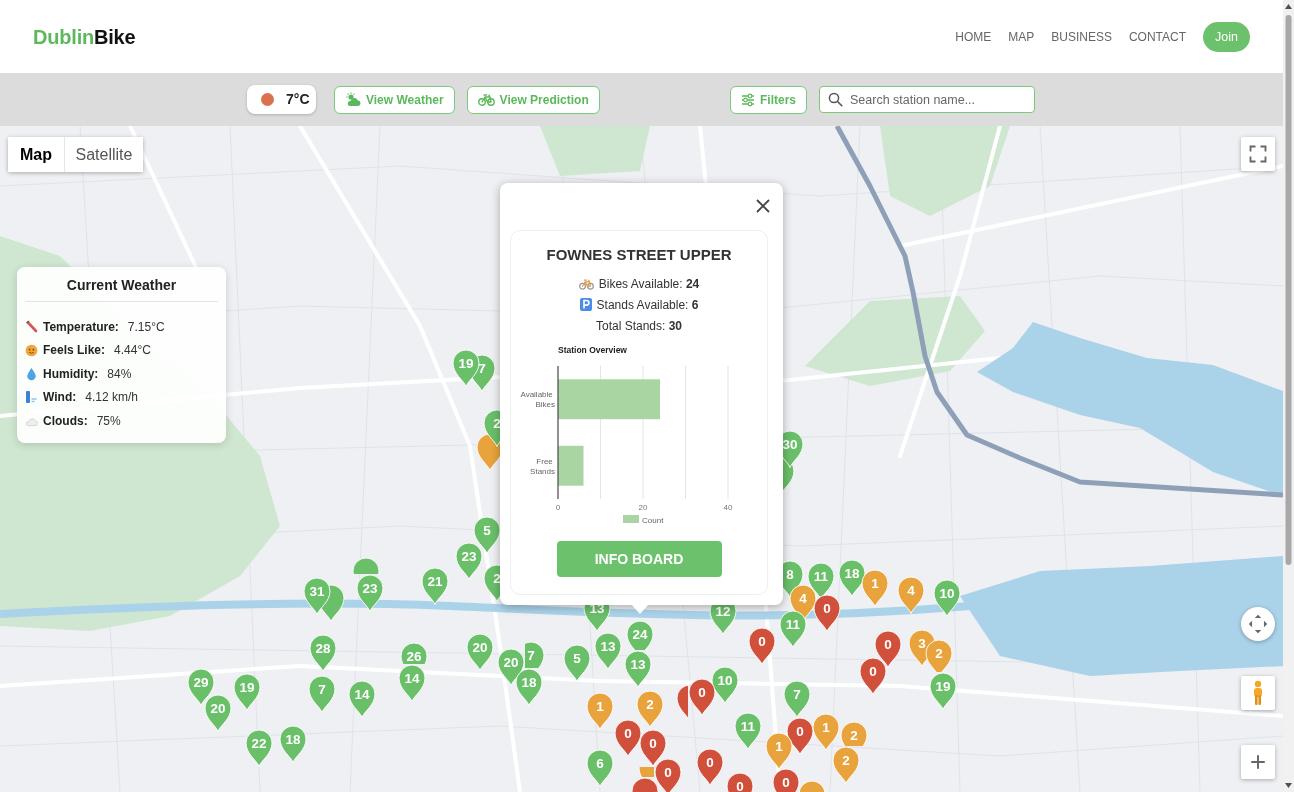  What do you see at coordinates (639, 559) in the screenshot?
I see `info-board-button: INFO BOARD` at bounding box center [639, 559].